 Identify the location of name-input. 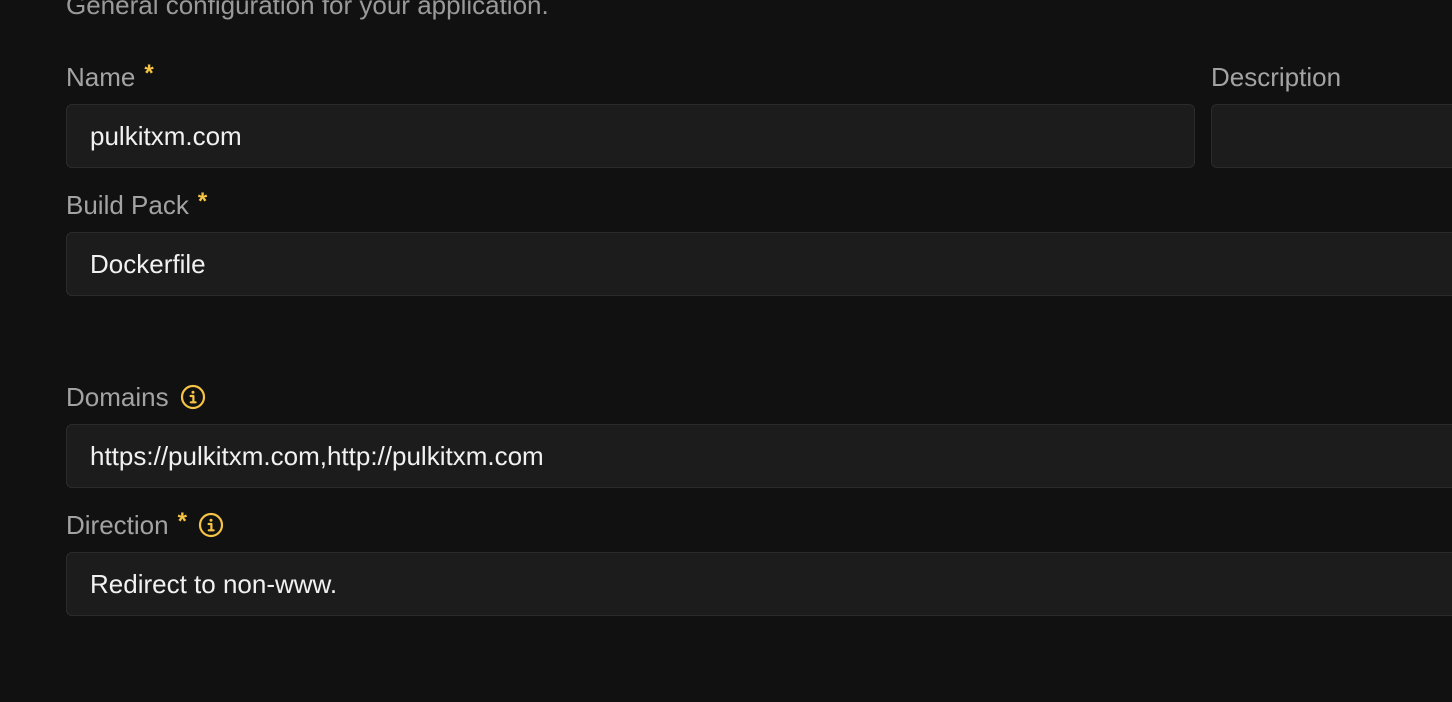
(630, 136).